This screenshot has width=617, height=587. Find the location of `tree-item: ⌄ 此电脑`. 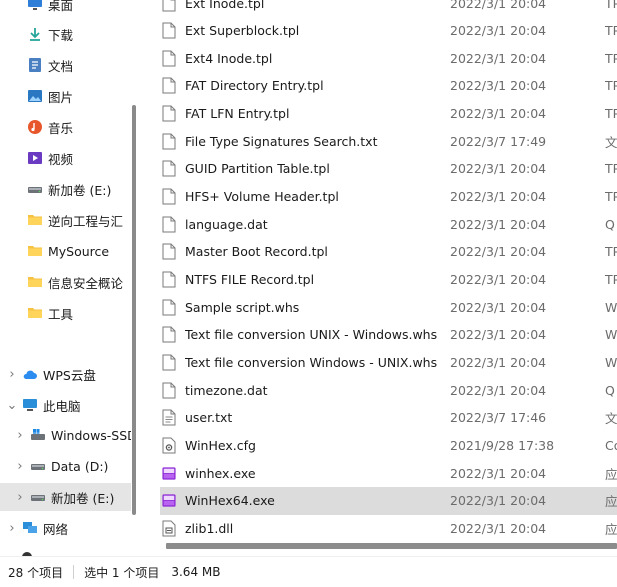

tree-item: ⌄ 此电脑 is located at coordinates (65, 405).